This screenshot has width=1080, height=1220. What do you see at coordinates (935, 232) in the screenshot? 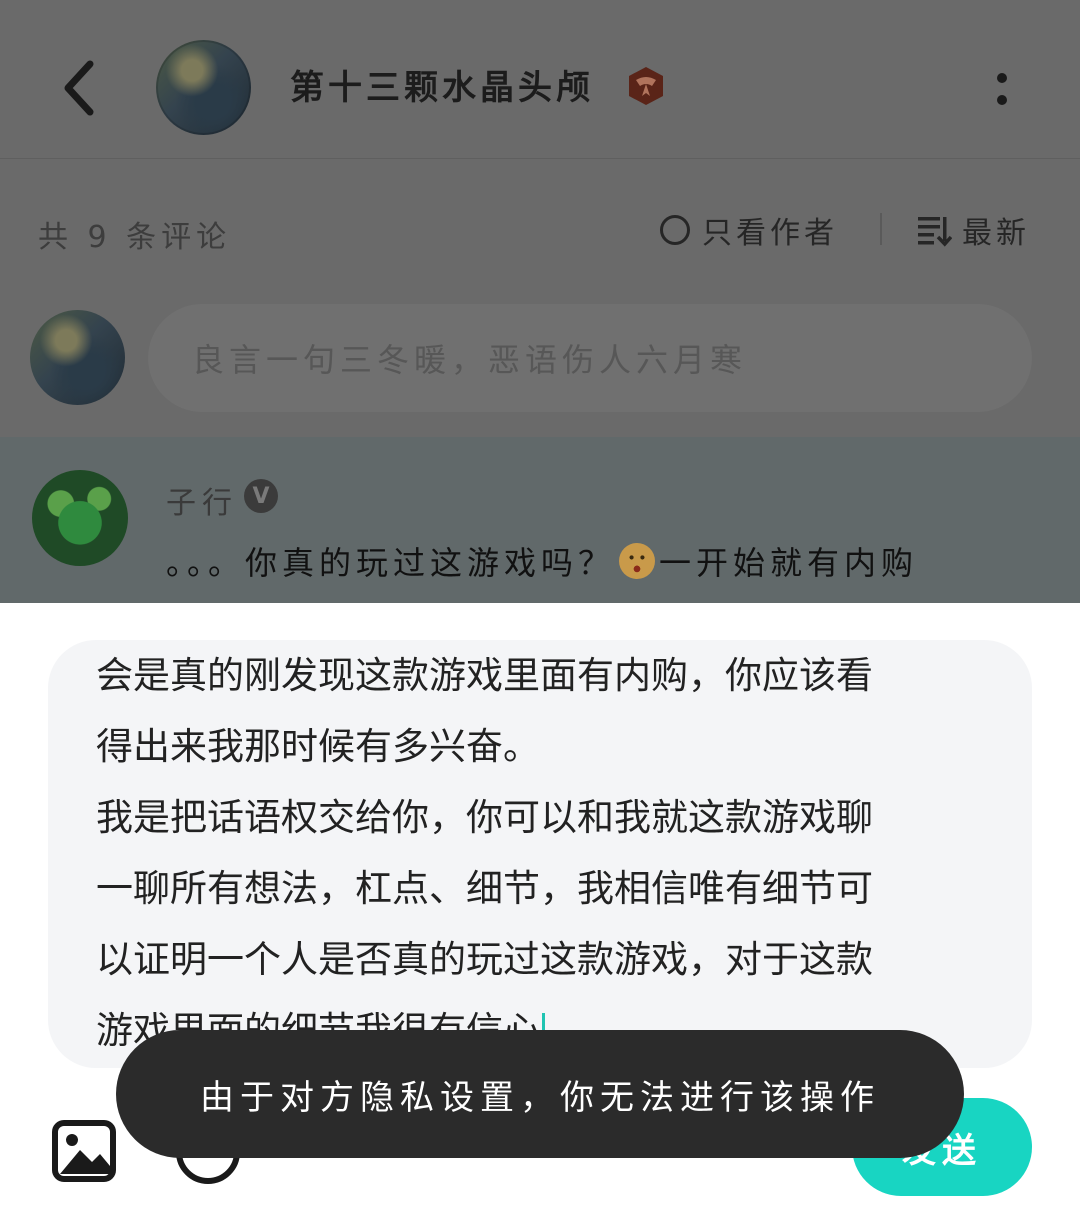
I see `sort-icon` at bounding box center [935, 232].